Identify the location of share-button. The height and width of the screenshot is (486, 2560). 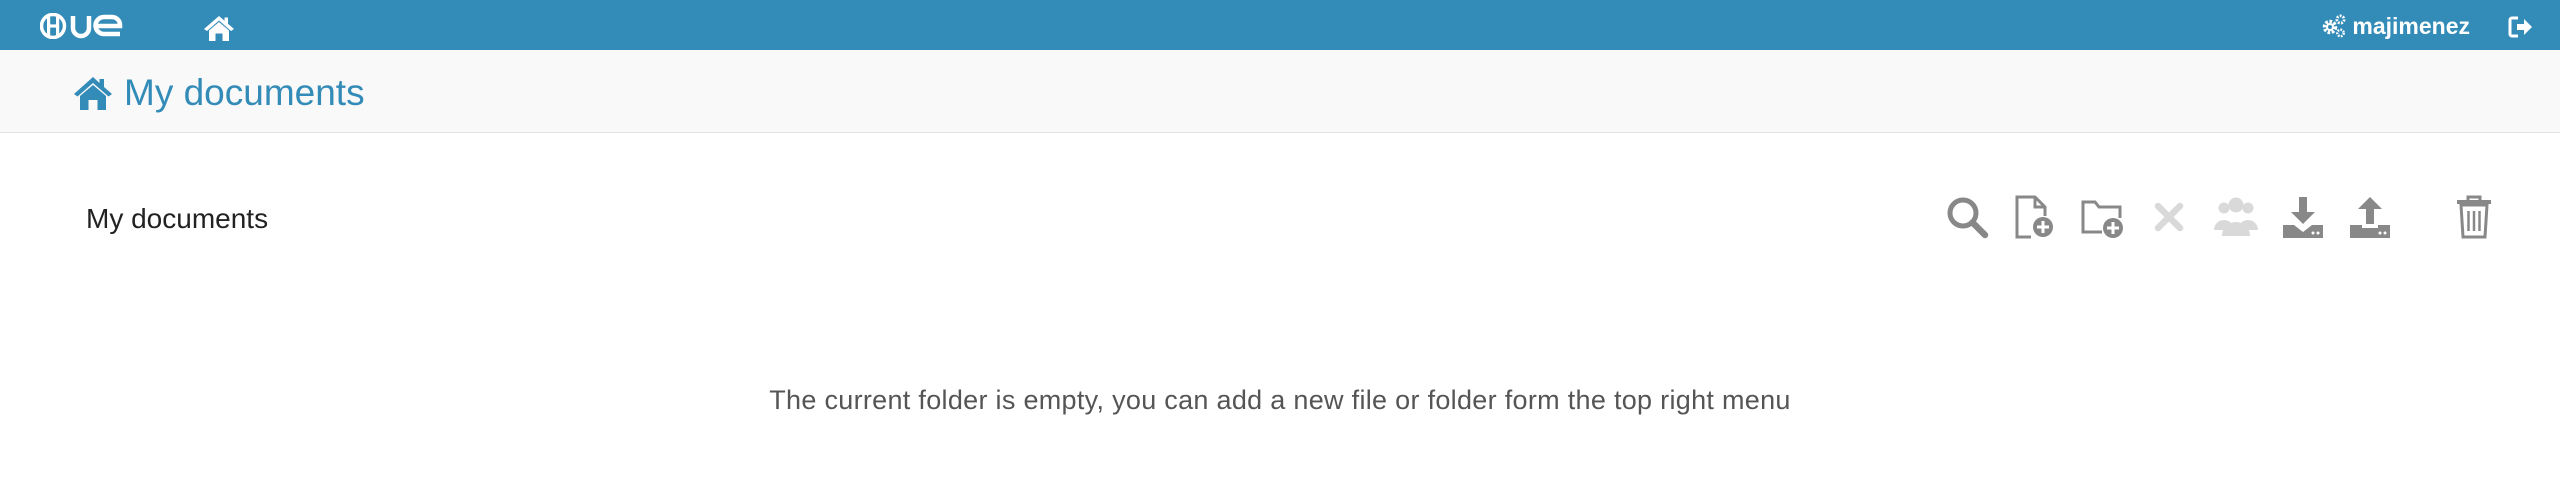
(2236, 217).